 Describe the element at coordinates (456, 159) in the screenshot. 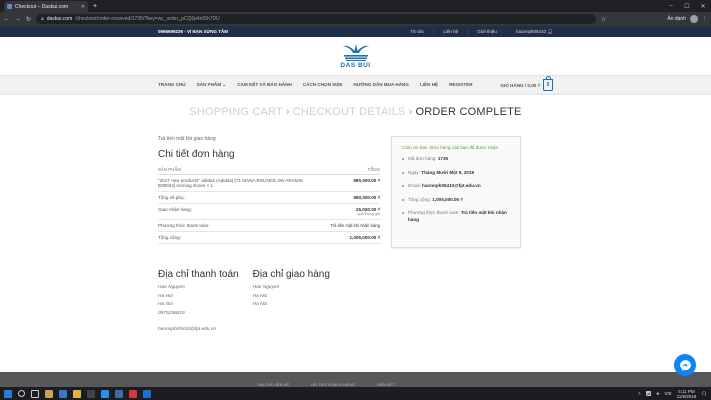

I see `list-item: Mã đơn hàng: 1735` at that location.